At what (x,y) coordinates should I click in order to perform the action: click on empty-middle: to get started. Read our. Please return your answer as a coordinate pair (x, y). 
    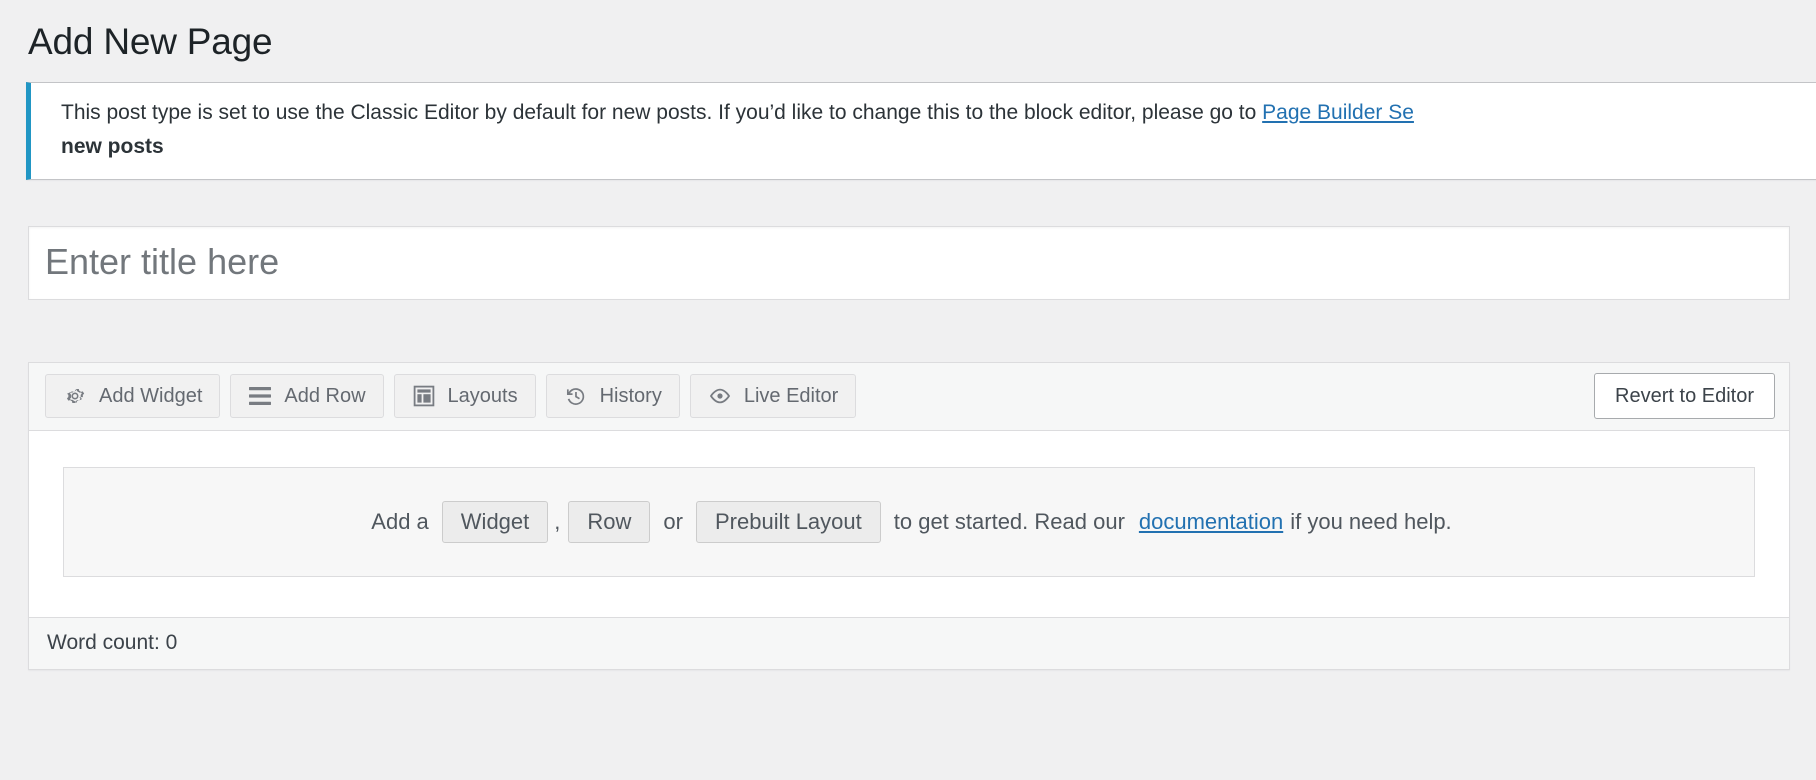
    Looking at the image, I should click on (1009, 522).